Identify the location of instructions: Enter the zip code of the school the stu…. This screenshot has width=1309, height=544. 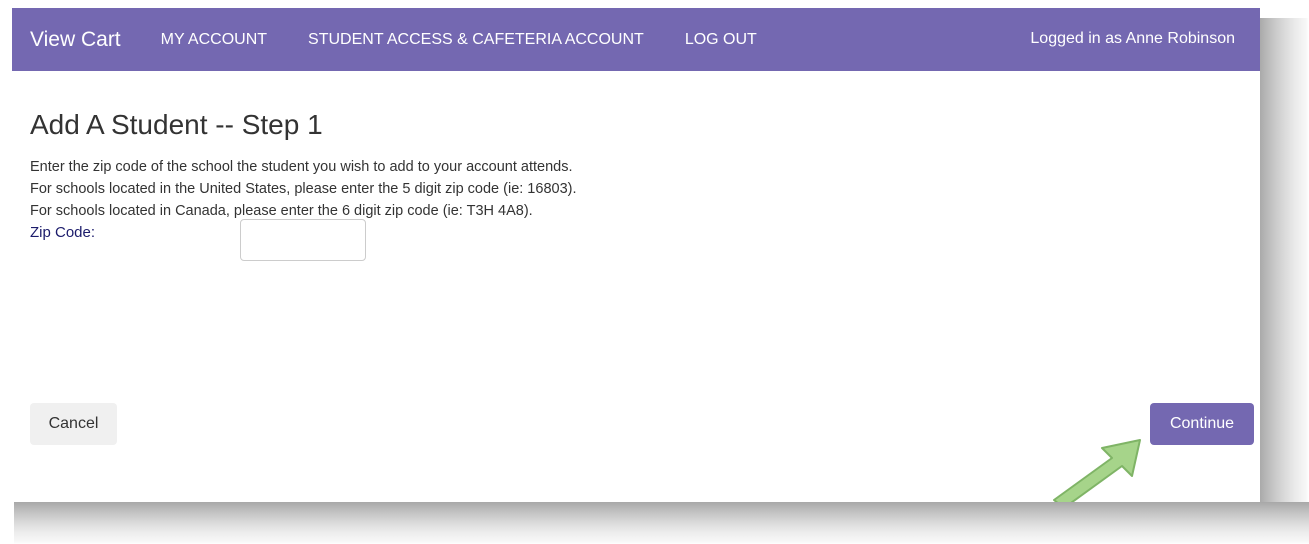
(645, 189).